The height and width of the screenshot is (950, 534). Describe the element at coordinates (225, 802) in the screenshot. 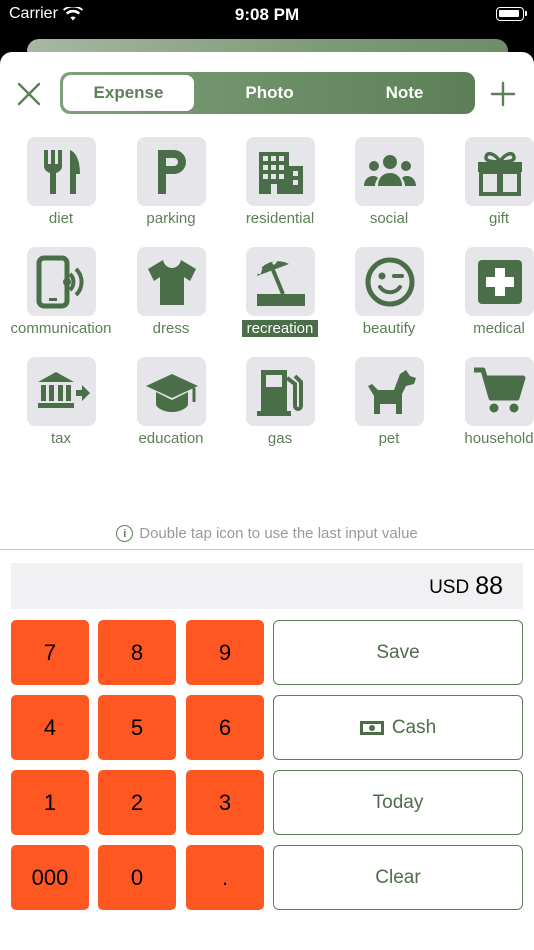

I see `key-3: 3` at that location.